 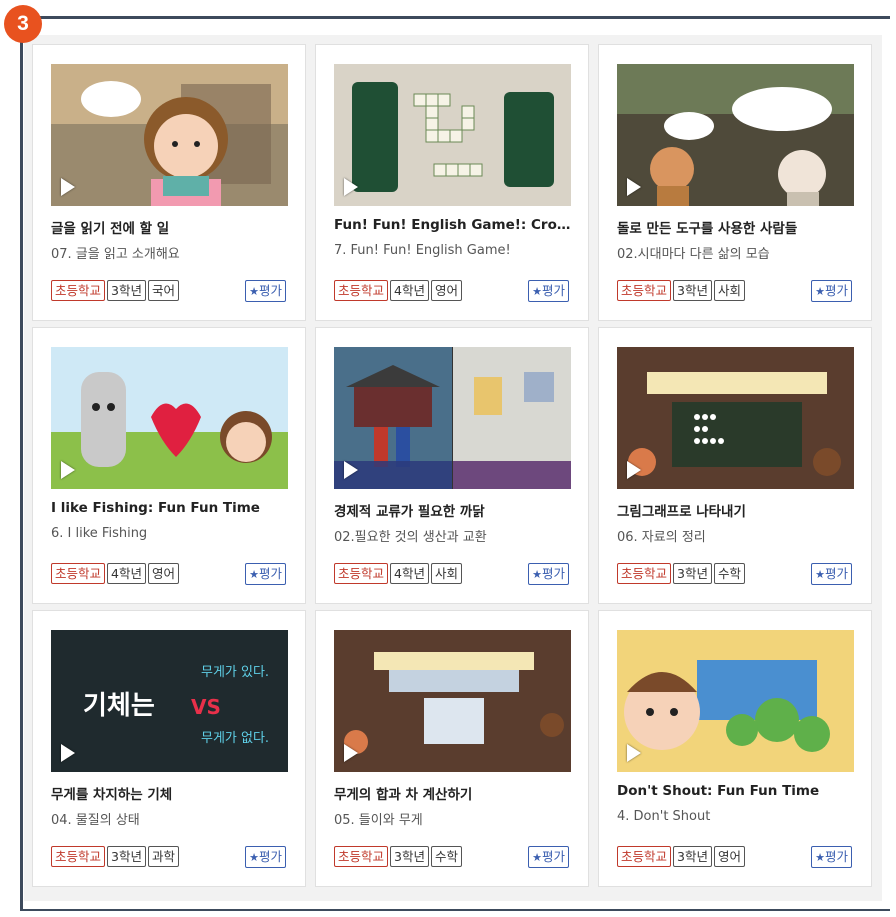 I want to click on thumb-gas-main: 기체는, so click(x=119, y=706).